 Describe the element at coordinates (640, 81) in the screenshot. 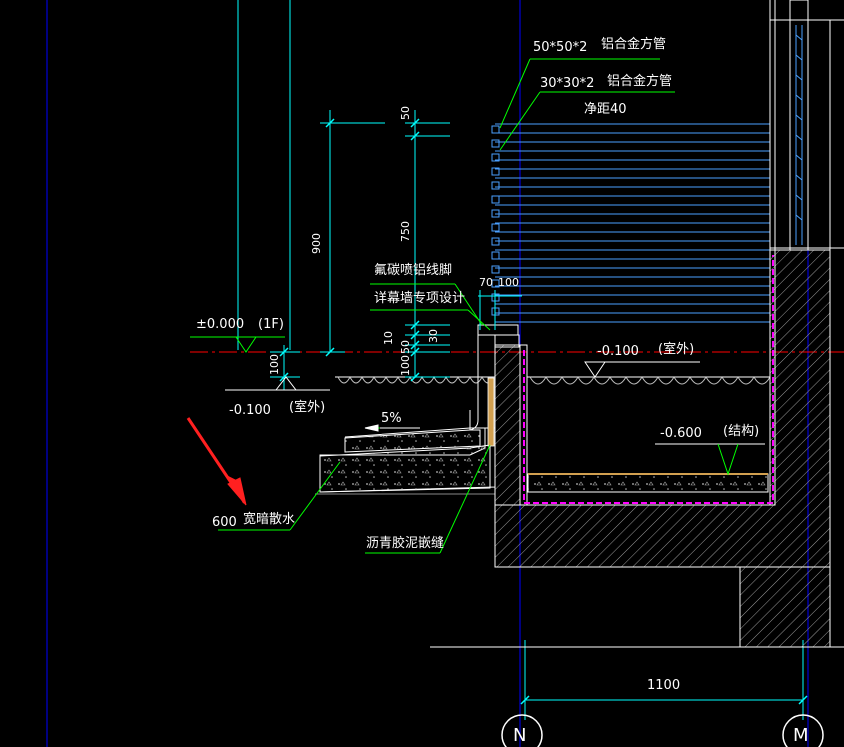

I see `tube-30-name: 铝合金方管` at that location.